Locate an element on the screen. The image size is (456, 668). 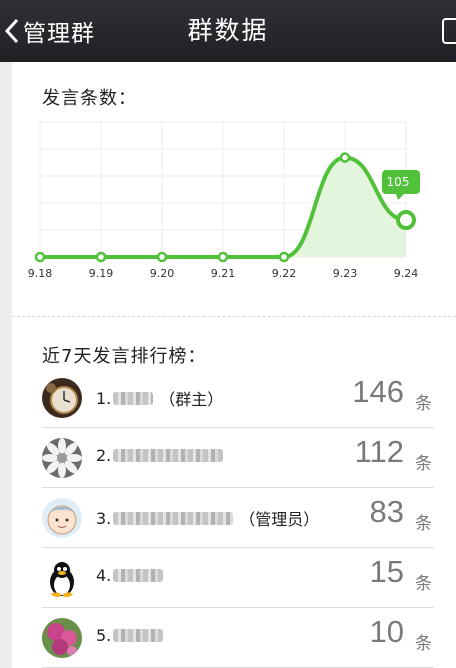
rank-index: 4. is located at coordinates (104, 575).